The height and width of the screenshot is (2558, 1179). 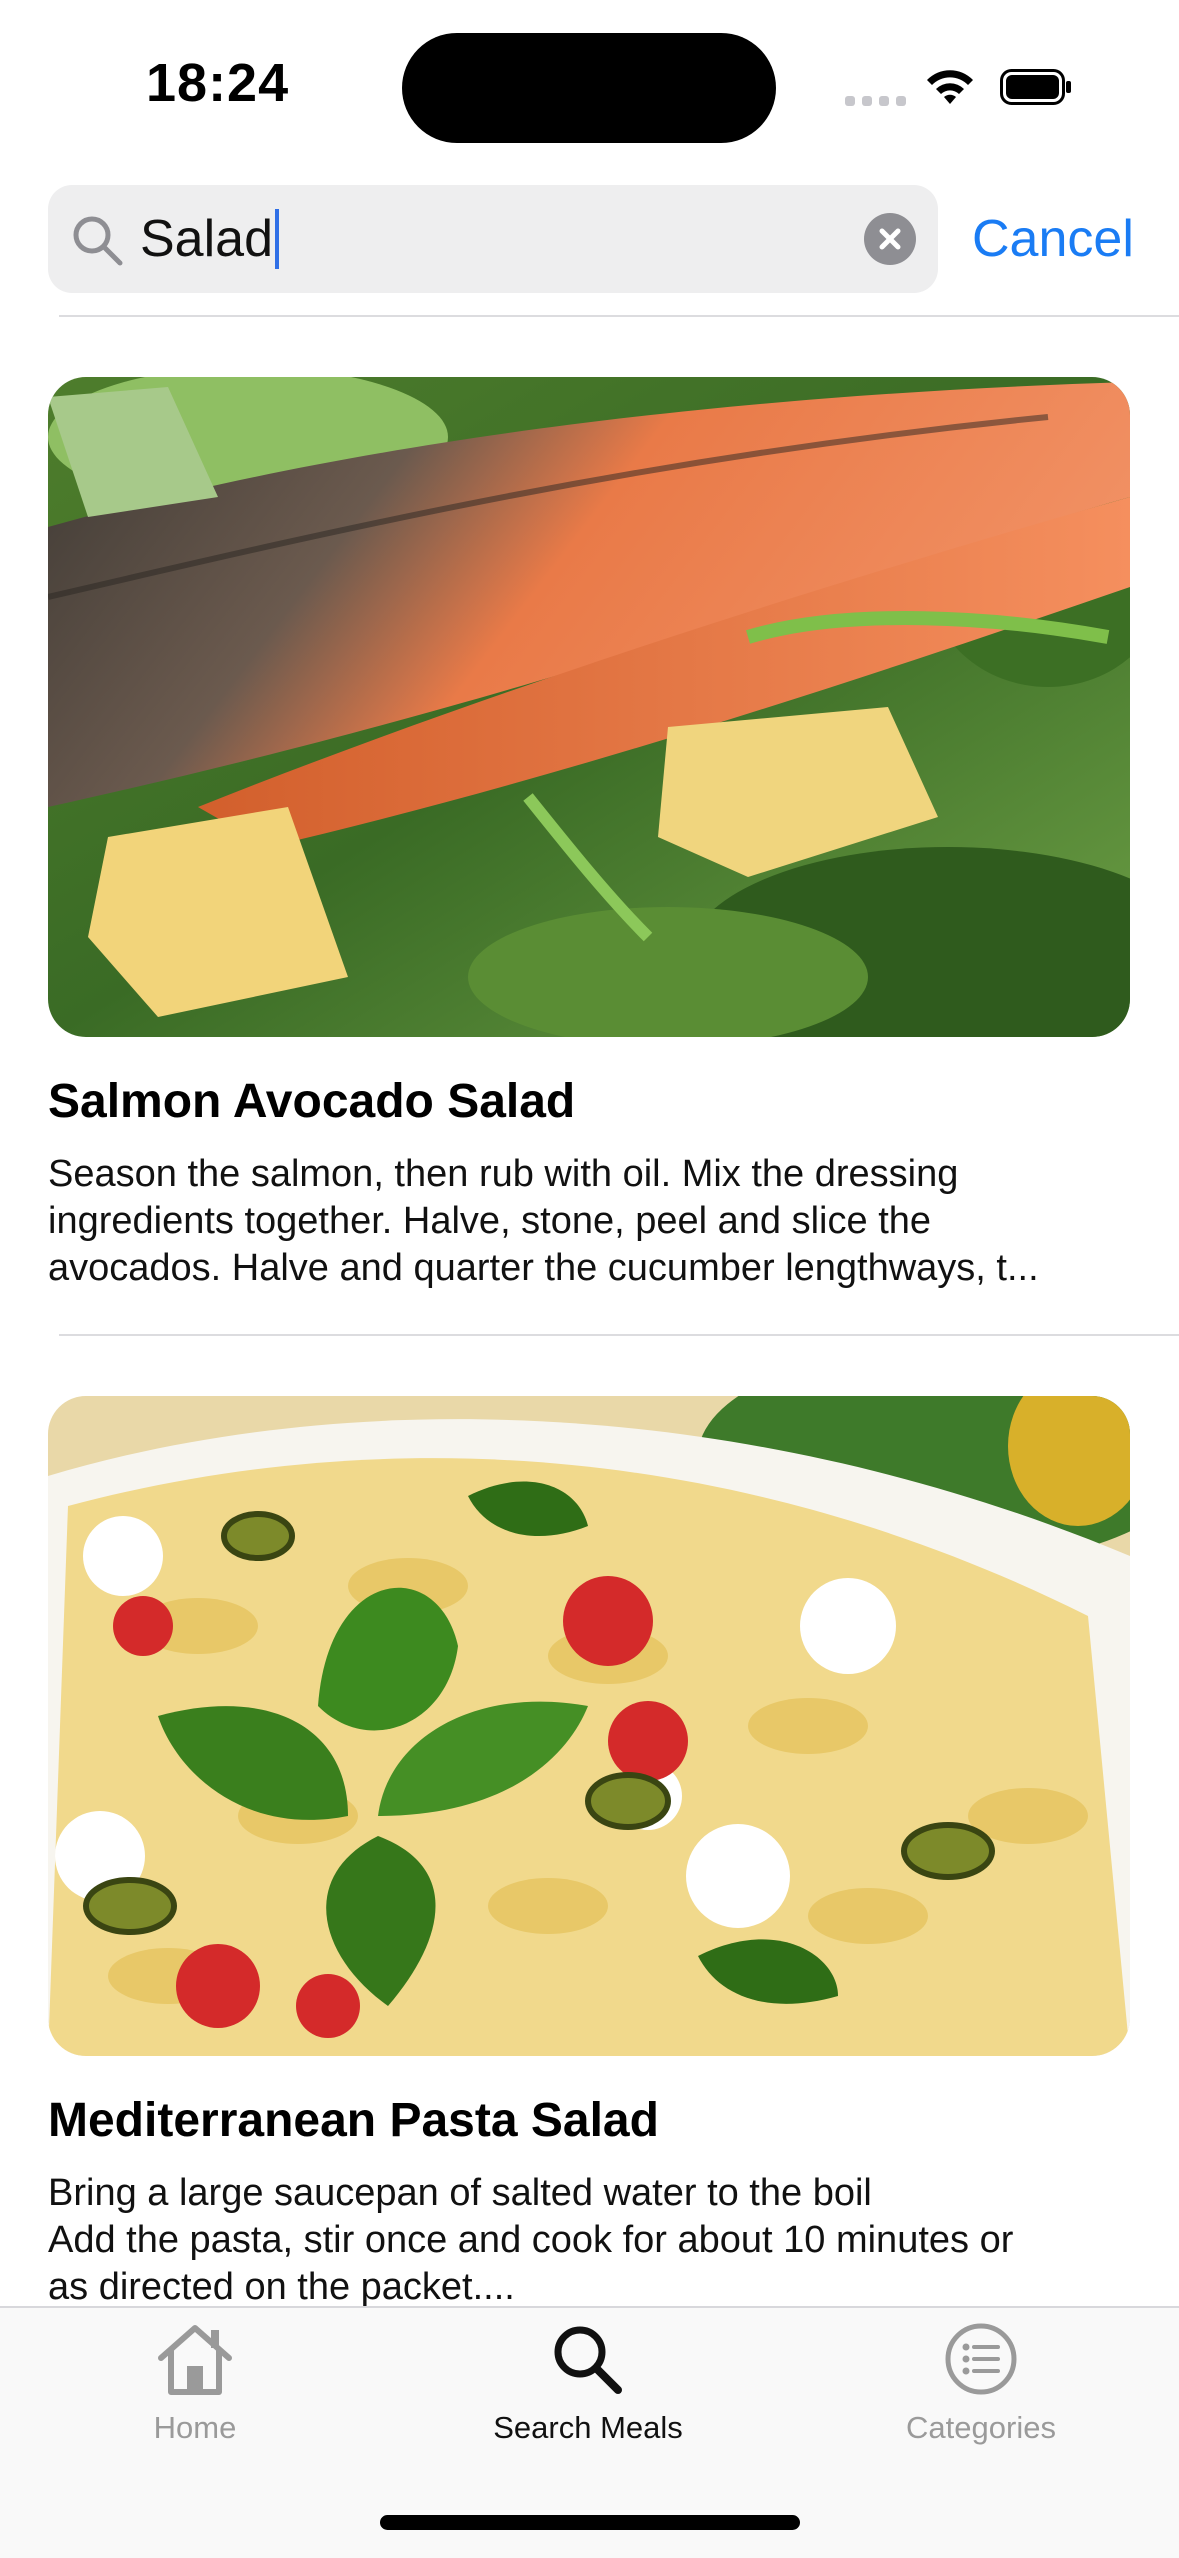 What do you see at coordinates (98, 241) in the screenshot?
I see `search-icon` at bounding box center [98, 241].